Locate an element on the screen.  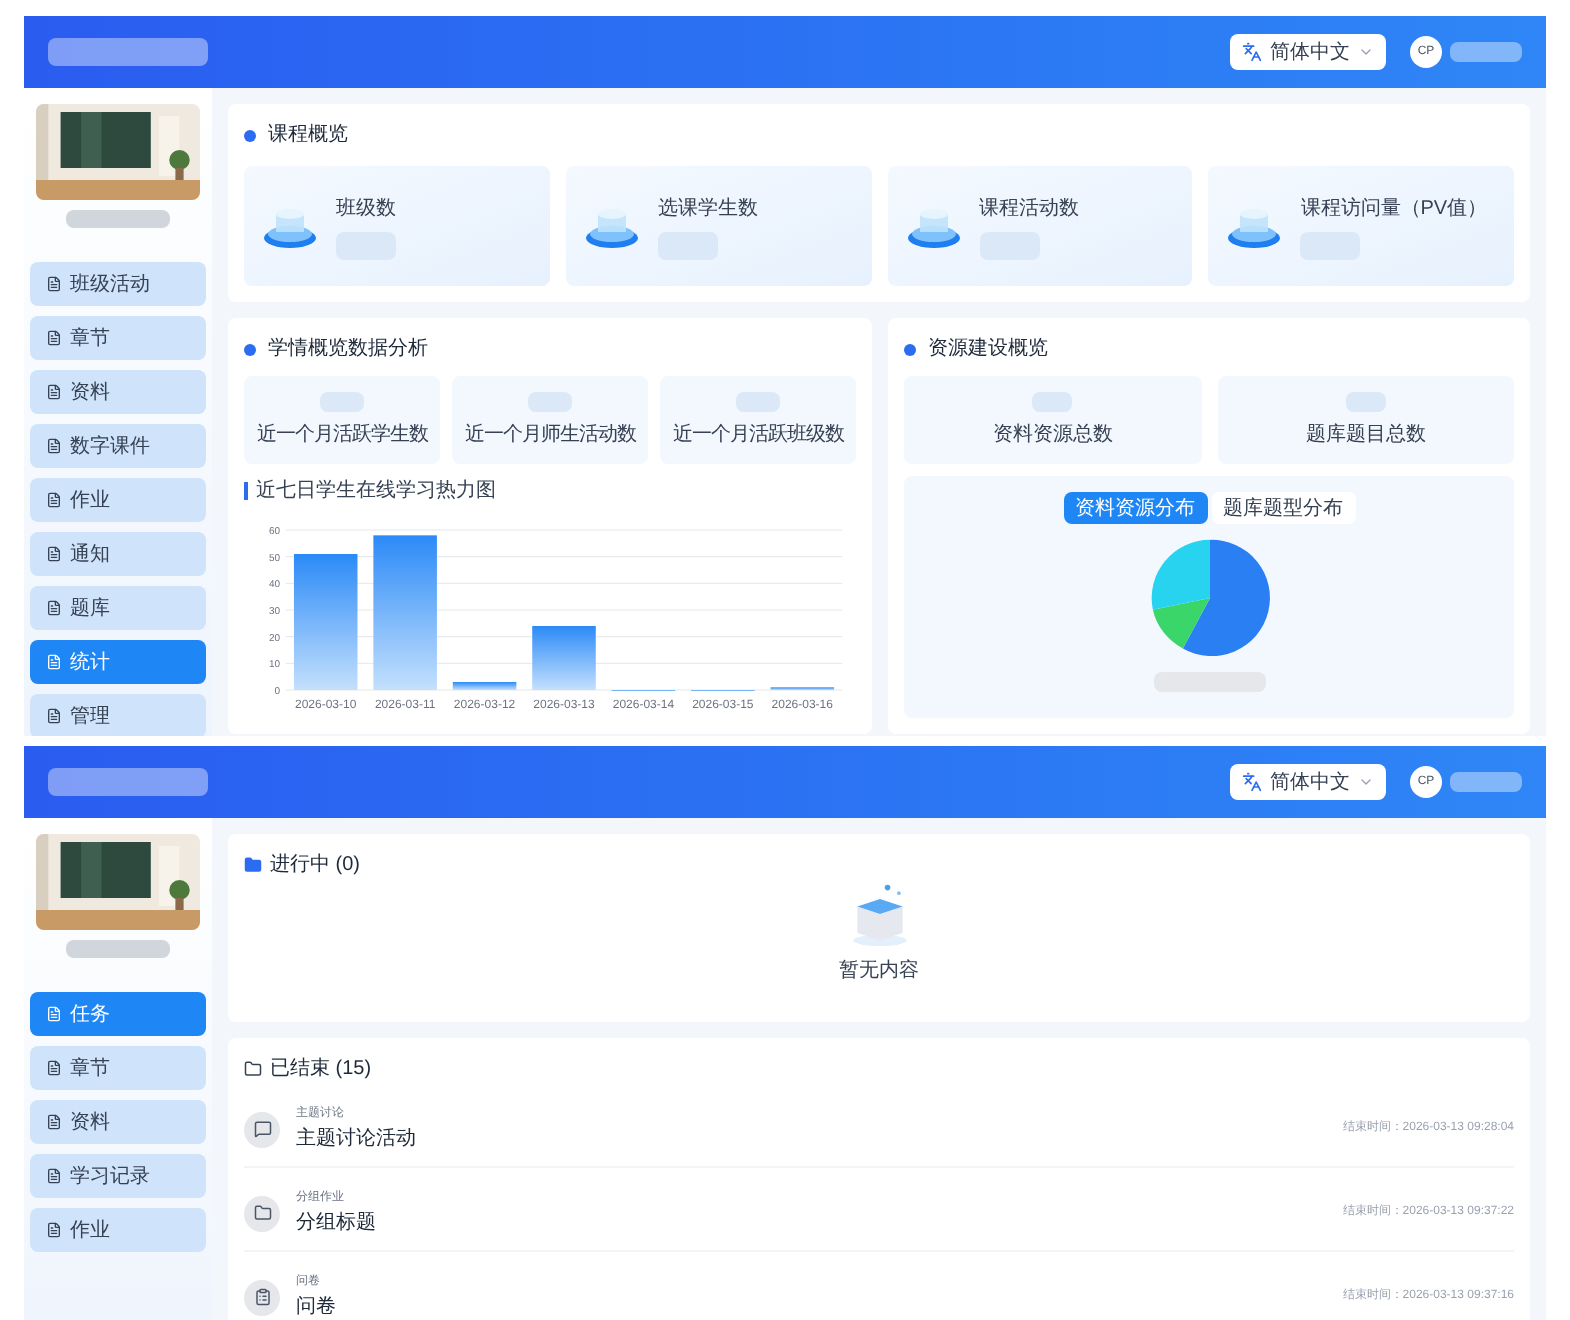
activity-title: 主题讨论活动 is located at coordinates (356, 1139).